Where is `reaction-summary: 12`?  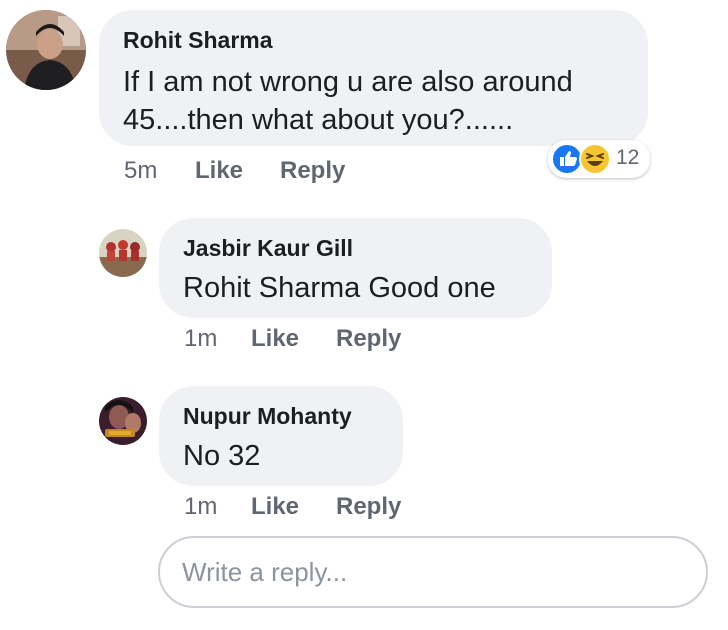 reaction-summary: 12 is located at coordinates (599, 159).